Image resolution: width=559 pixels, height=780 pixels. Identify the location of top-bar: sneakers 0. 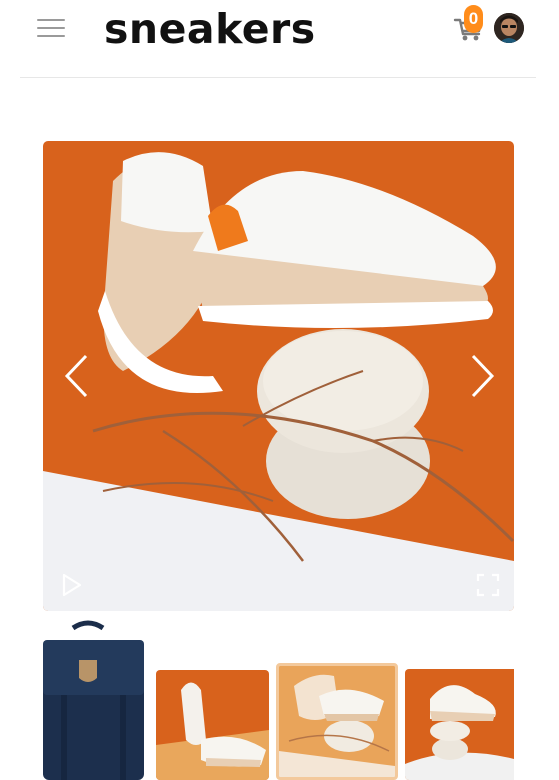
(279, 39).